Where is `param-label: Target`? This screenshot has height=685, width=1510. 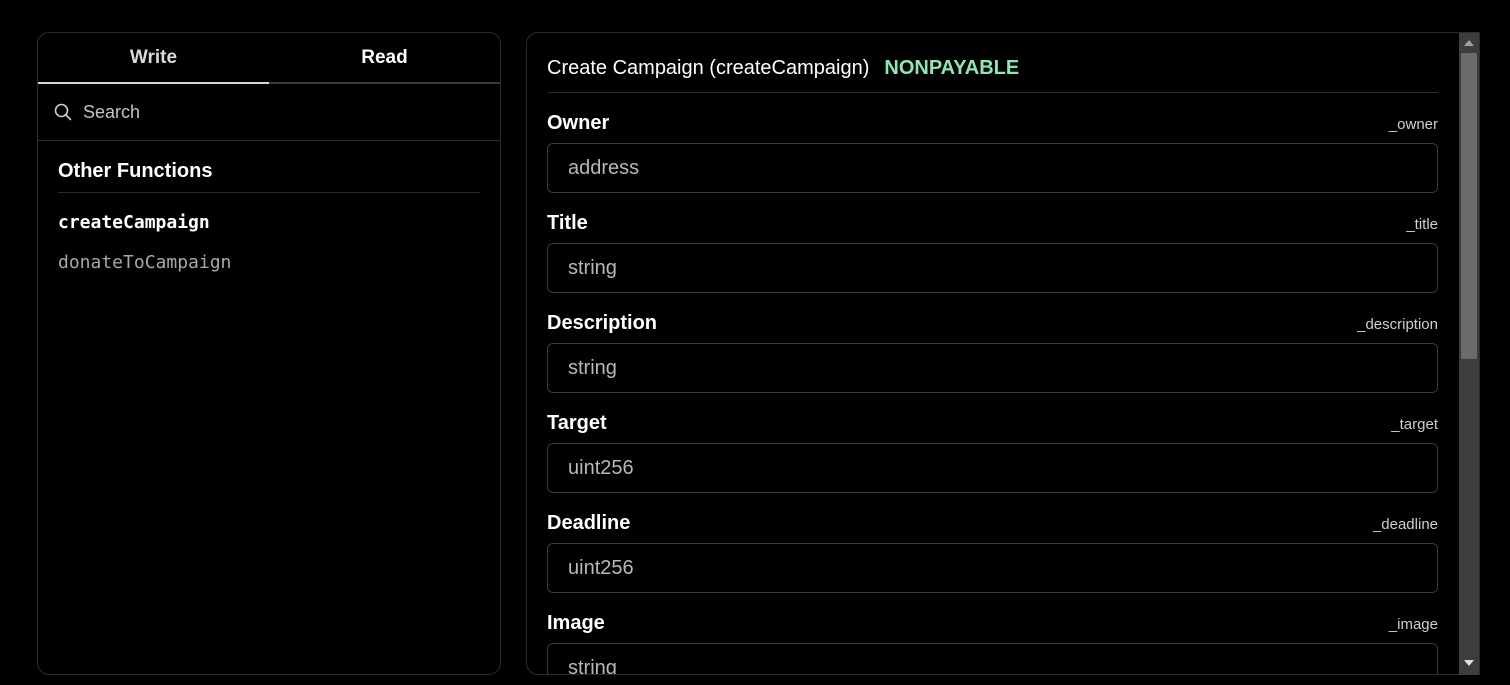
param-label: Target is located at coordinates (577, 423).